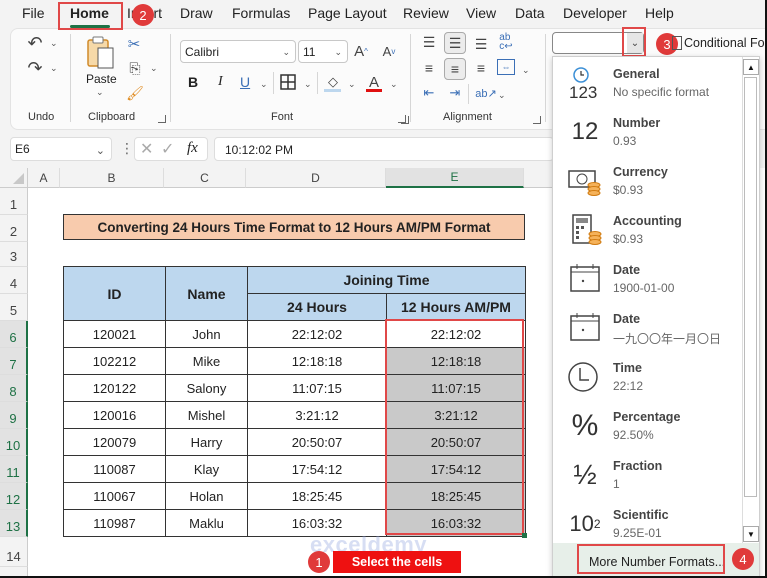  I want to click on conditional-formatting-icon, so click(677, 43).